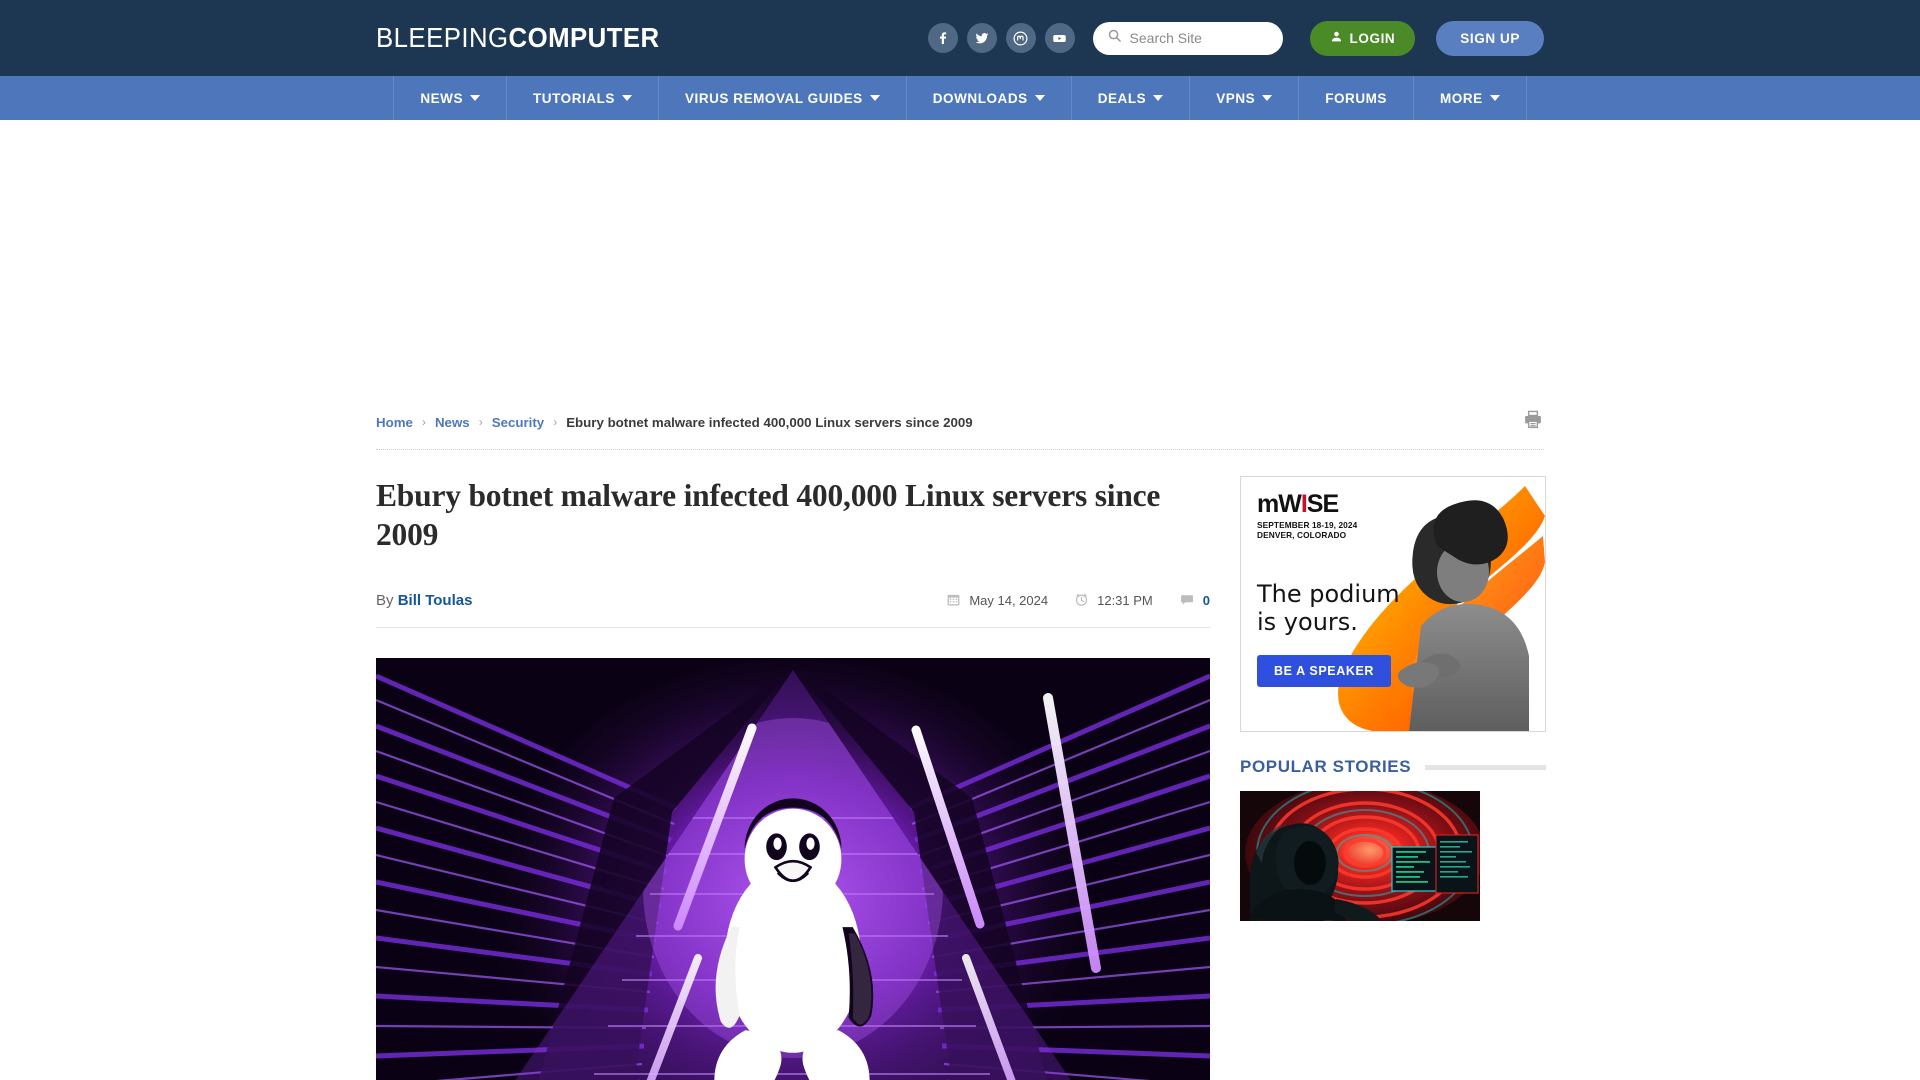  Describe the element at coordinates (1485, 767) in the screenshot. I see `heading-rule` at that location.